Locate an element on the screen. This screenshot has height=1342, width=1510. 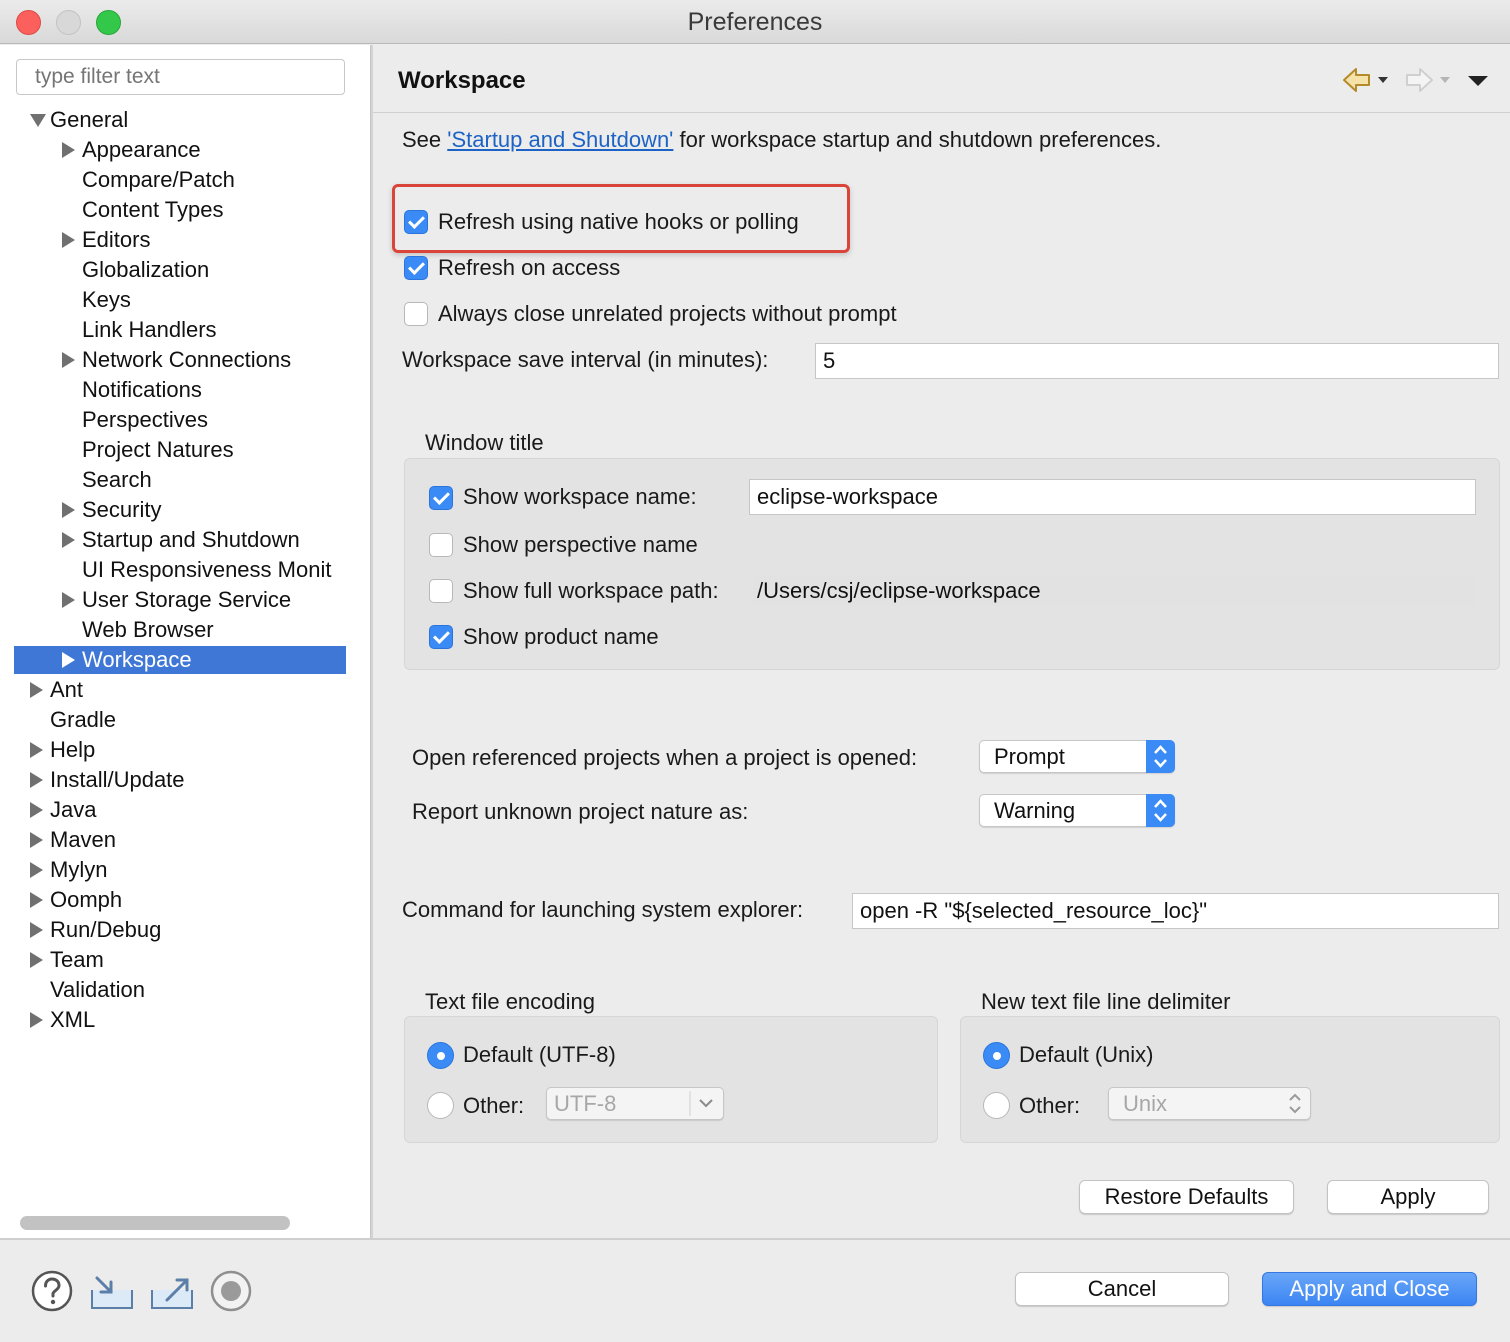
back-arrow-icon is located at coordinates (1366, 80).